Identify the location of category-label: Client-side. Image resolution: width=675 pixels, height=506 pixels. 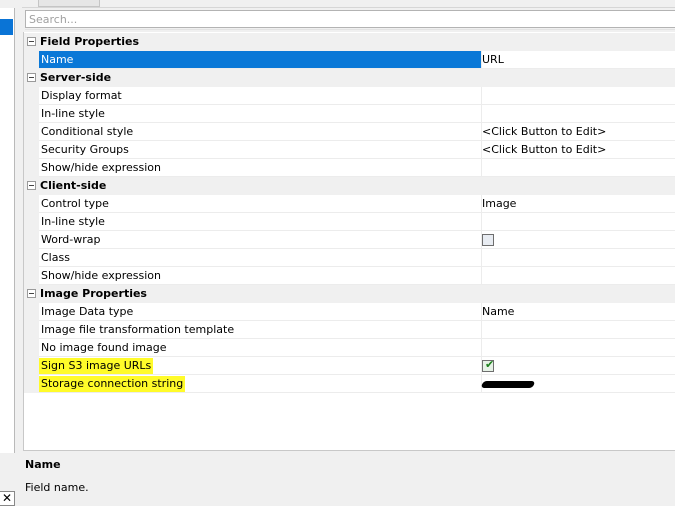
(73, 185).